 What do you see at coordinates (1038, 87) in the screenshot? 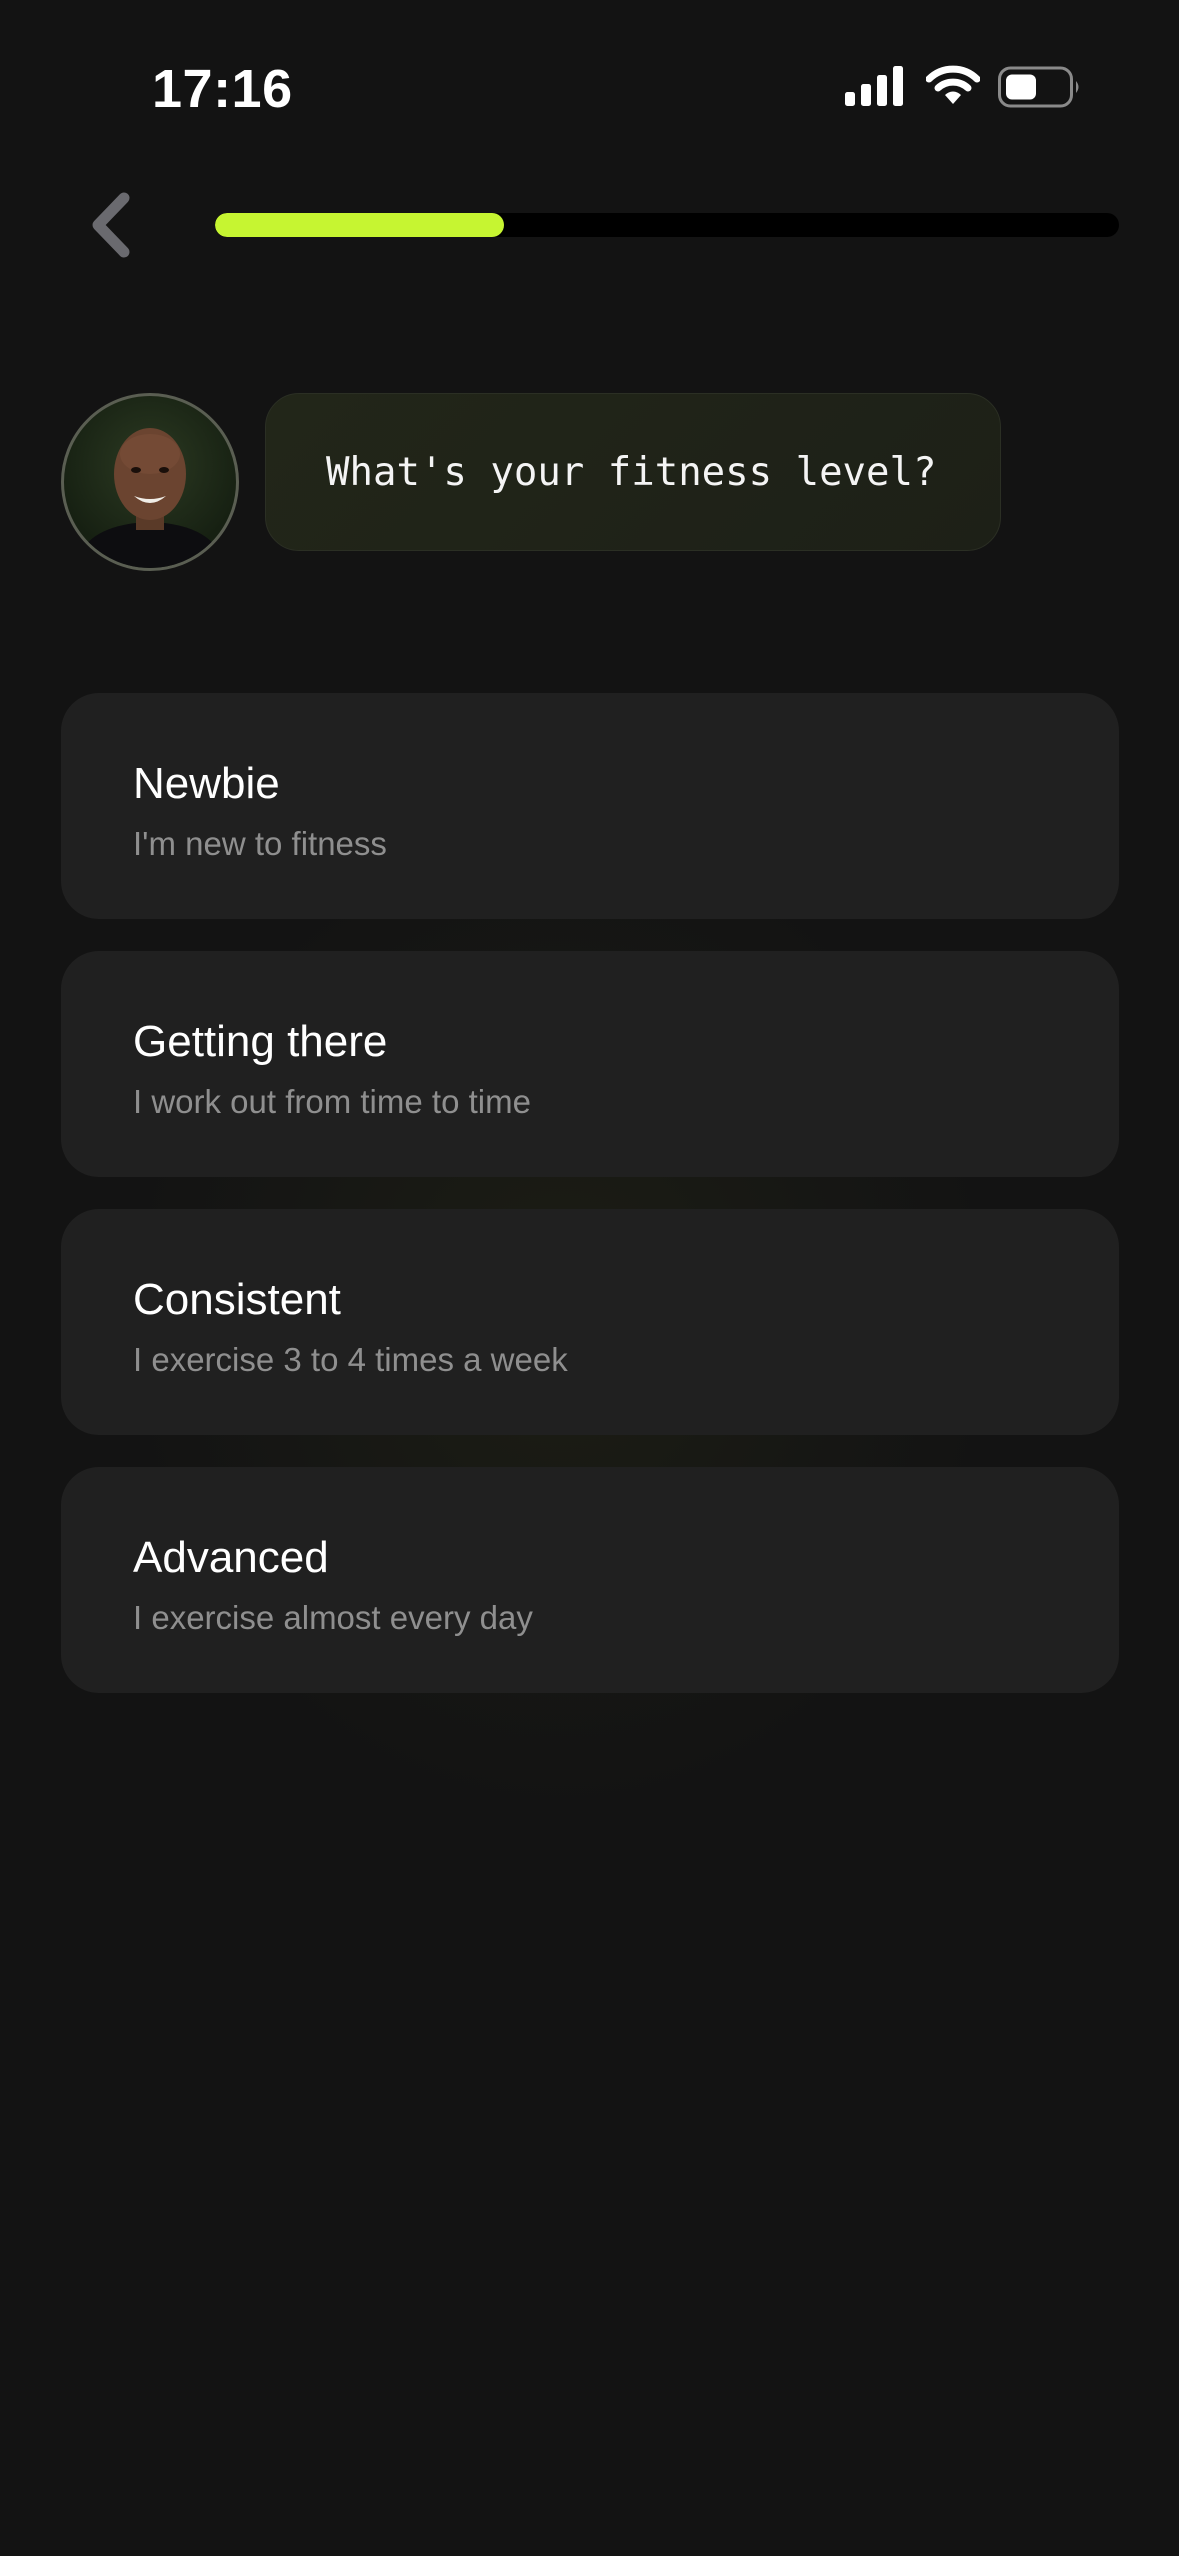
I see `battery-icon` at bounding box center [1038, 87].